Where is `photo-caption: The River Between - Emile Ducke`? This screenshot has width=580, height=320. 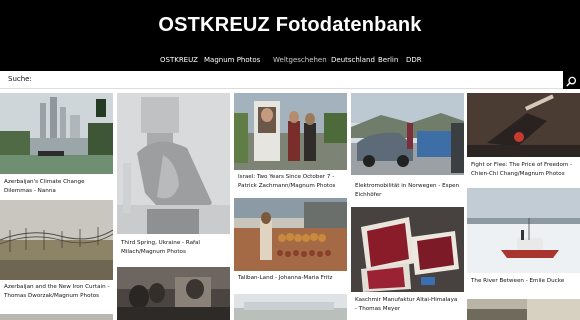
photo-caption: The River Between - Emile Ducke is located at coordinates (518, 281).